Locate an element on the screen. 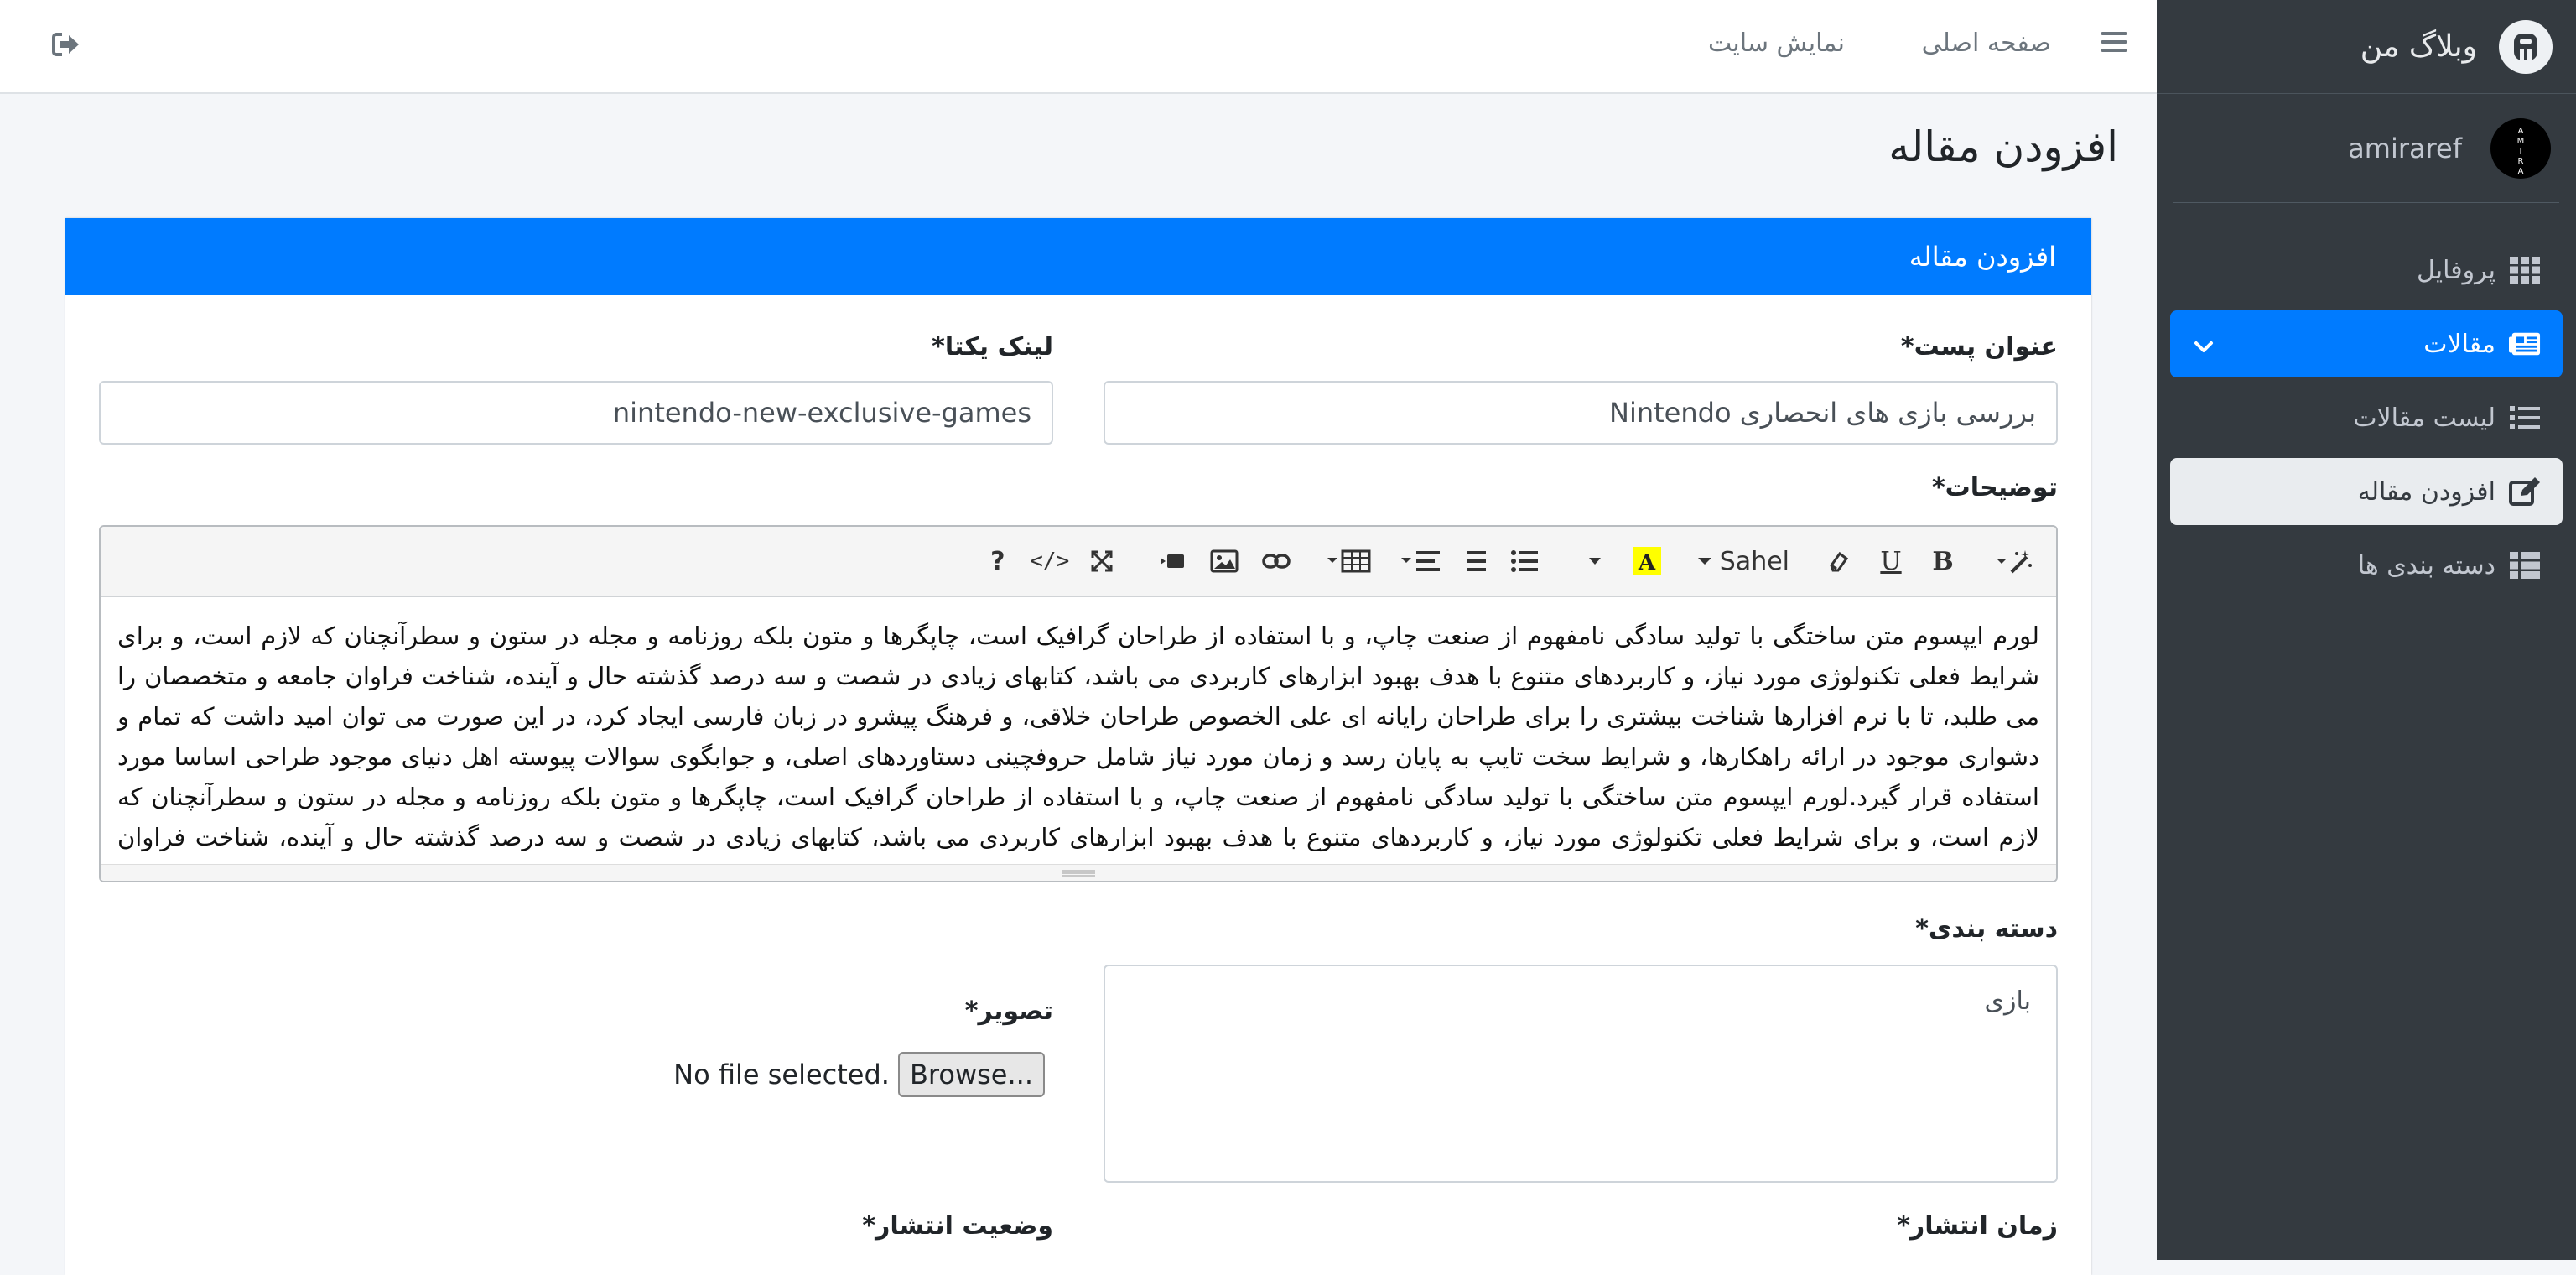 The width and height of the screenshot is (2576, 1275). ordered-list-icon: 123 is located at coordinates (1472, 561).